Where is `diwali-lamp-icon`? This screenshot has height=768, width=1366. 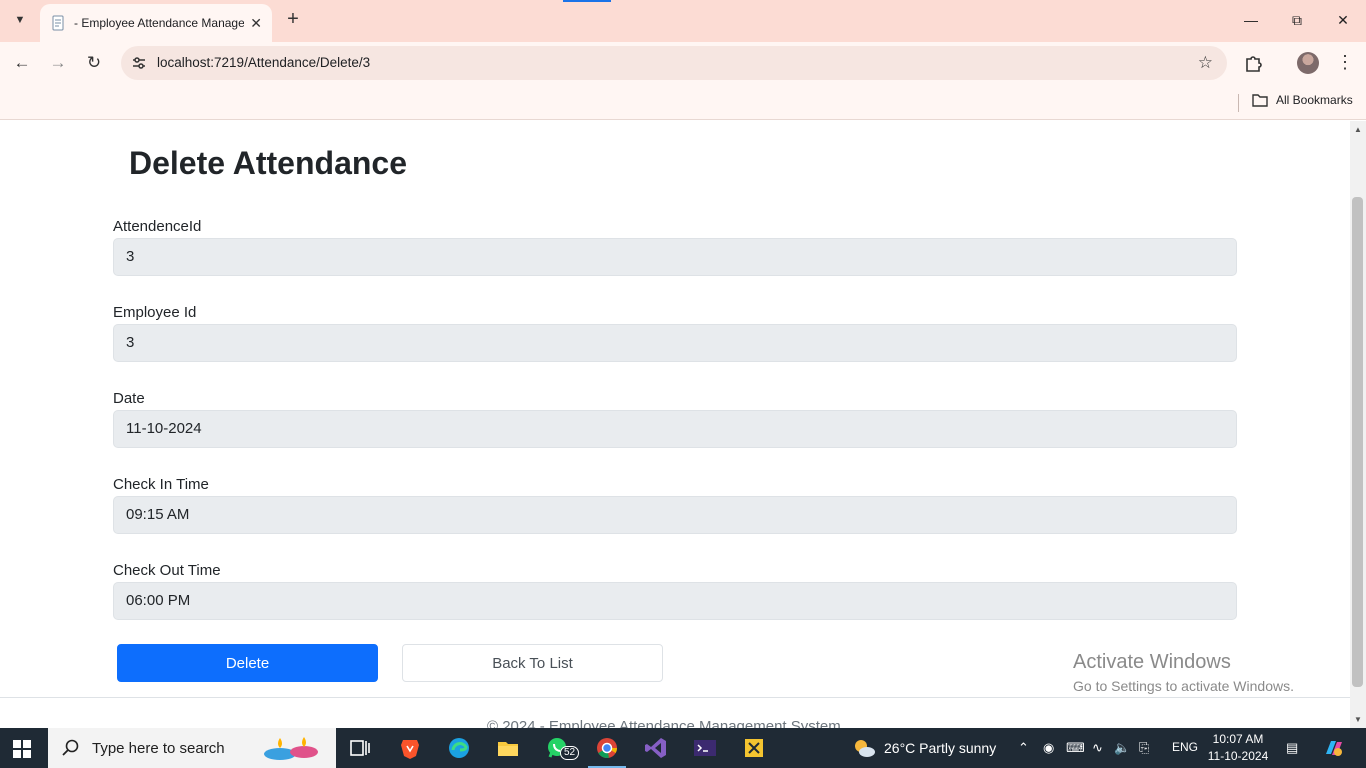
diwali-lamp-icon is located at coordinates (291, 748).